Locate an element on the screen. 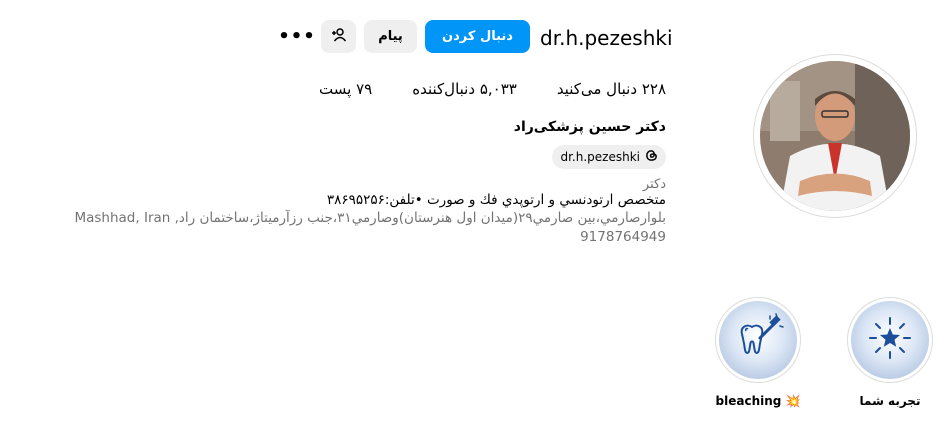 This screenshot has height=440, width=938. stat-following-value: ۲۲۸ is located at coordinates (653, 89).